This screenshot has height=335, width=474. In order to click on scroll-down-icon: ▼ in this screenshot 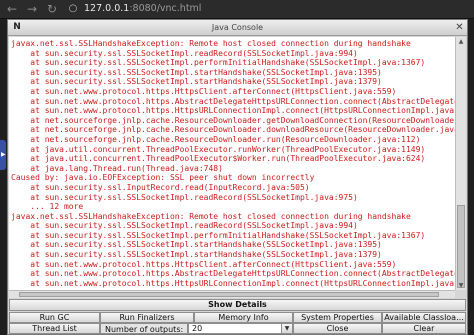, I will do `click(461, 285)`.